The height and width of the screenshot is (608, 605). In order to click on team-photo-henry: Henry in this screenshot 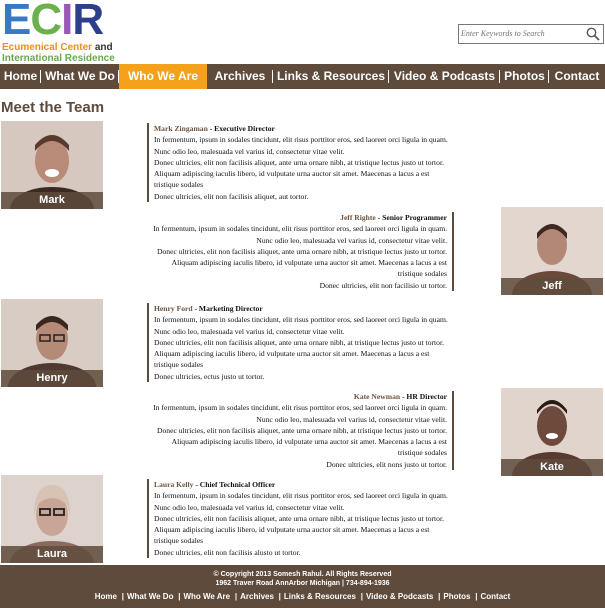, I will do `click(52, 343)`.